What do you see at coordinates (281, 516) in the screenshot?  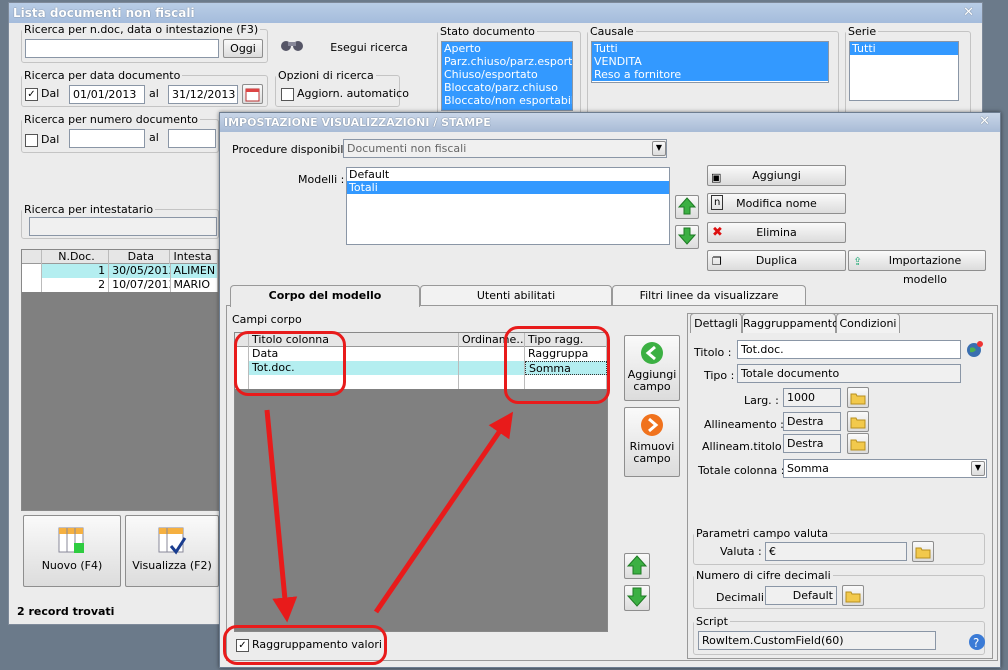 I see `arrow-down` at bounding box center [281, 516].